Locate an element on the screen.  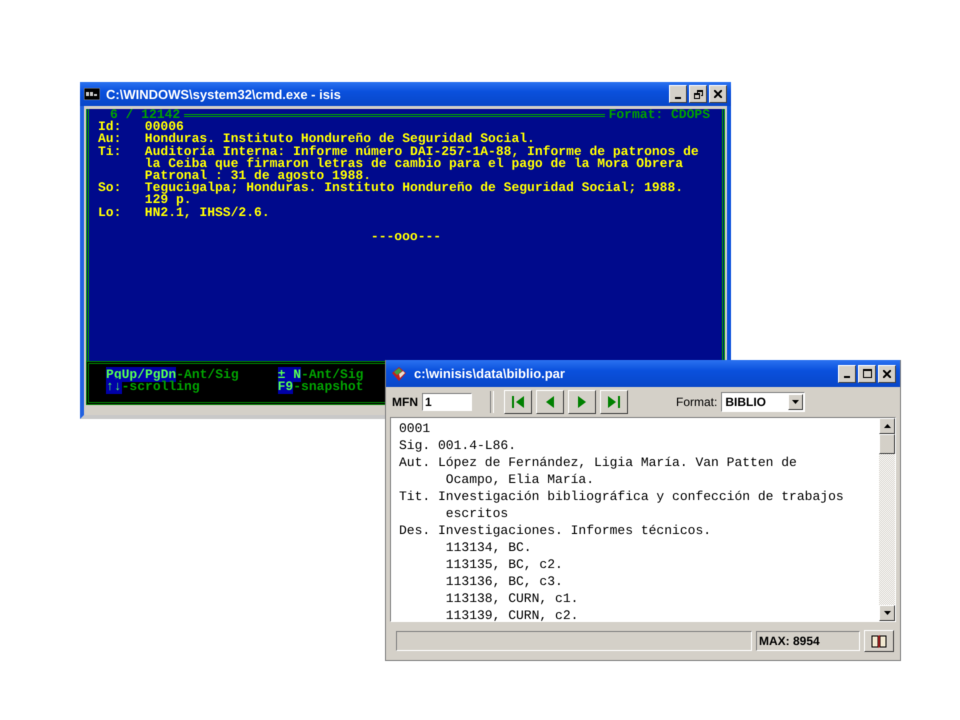
app-icon is located at coordinates (399, 373).